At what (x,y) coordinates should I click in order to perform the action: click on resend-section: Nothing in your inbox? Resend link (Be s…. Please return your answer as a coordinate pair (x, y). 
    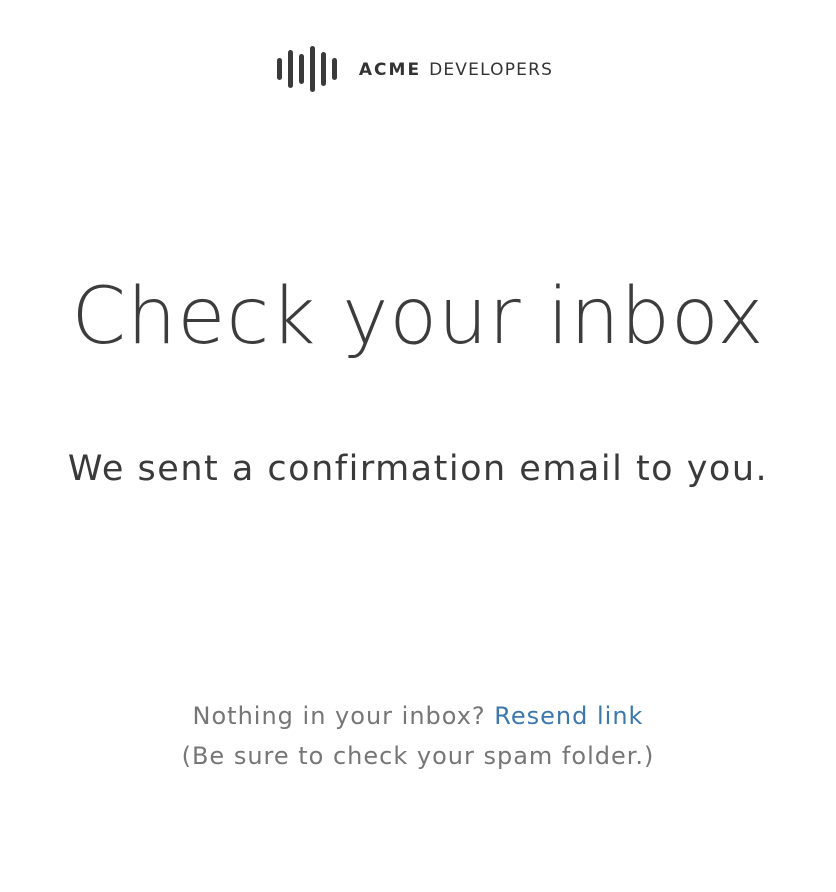
    Looking at the image, I should click on (418, 736).